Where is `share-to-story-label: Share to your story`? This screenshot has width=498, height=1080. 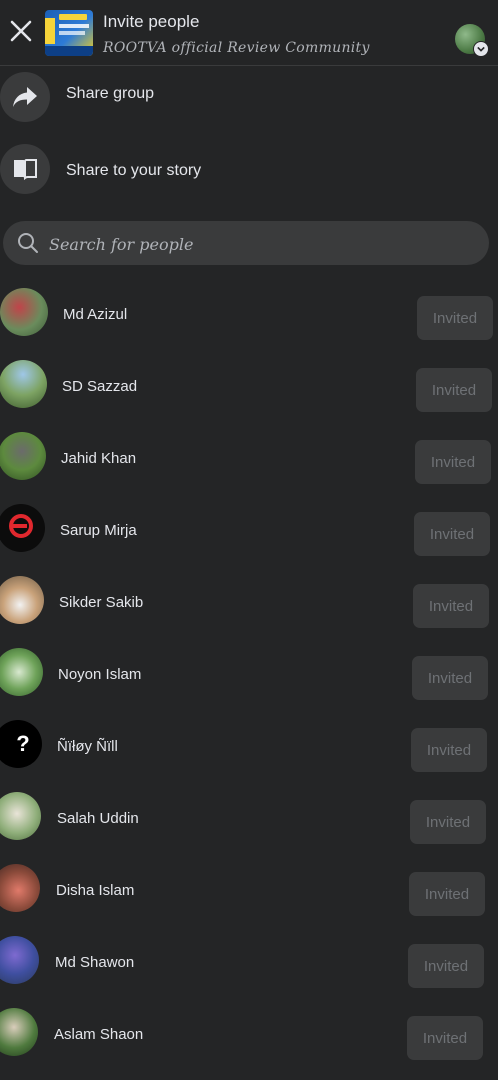 share-to-story-label: Share to your story is located at coordinates (134, 170).